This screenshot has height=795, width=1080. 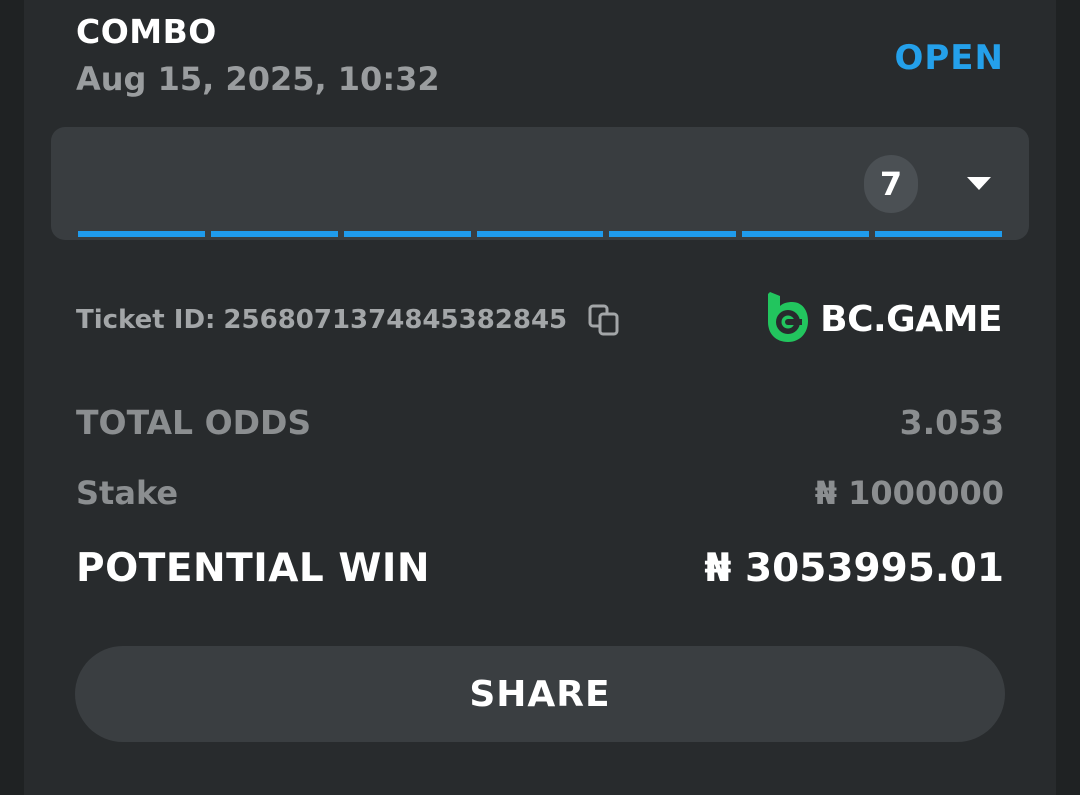 I want to click on chevron-down-icon, so click(x=979, y=183).